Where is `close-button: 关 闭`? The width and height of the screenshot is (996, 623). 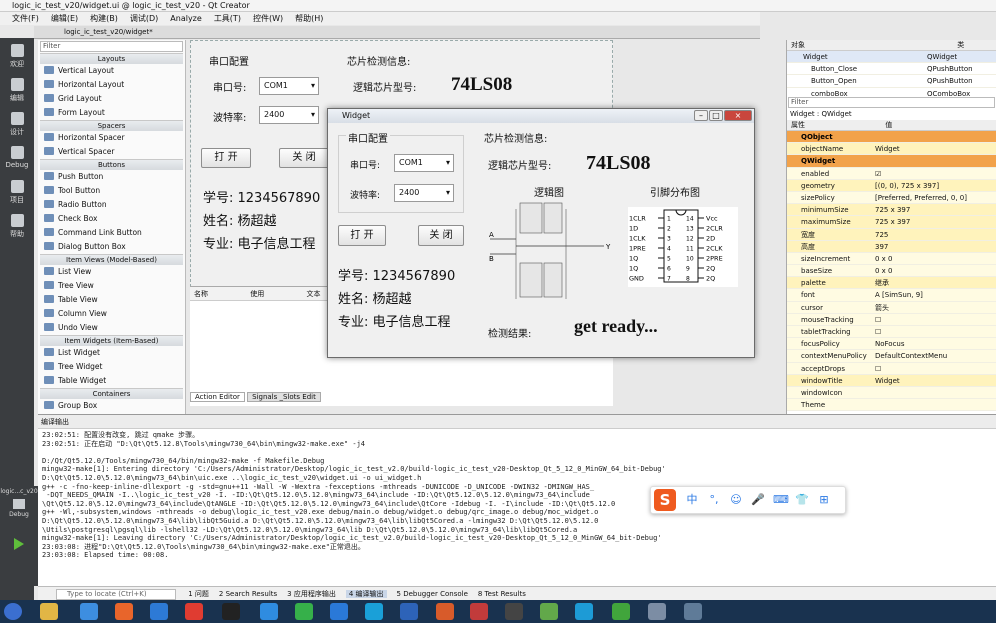 close-button: 关 闭 is located at coordinates (304, 158).